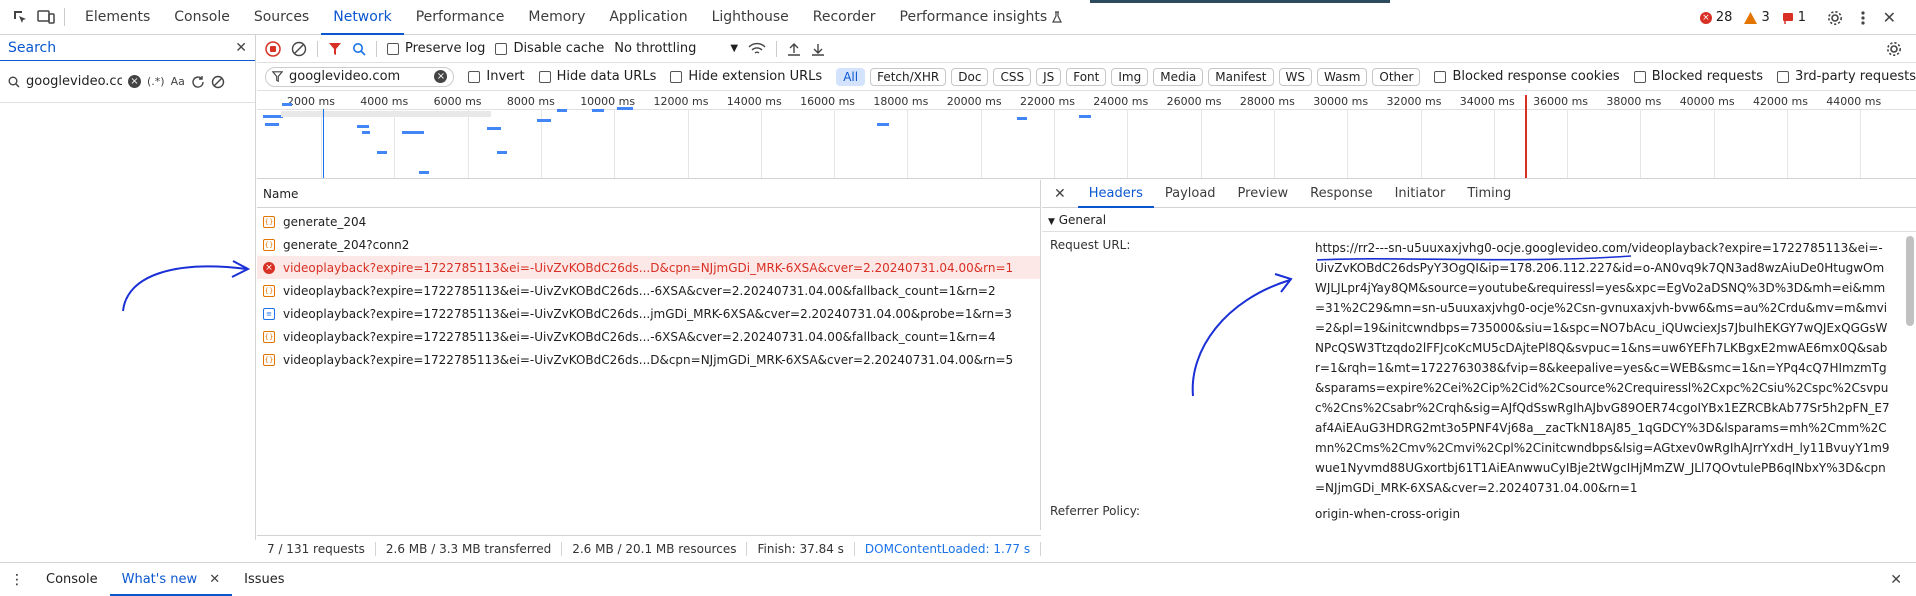  What do you see at coordinates (441, 76) in the screenshot?
I see `clear-filter-icon: ×` at bounding box center [441, 76].